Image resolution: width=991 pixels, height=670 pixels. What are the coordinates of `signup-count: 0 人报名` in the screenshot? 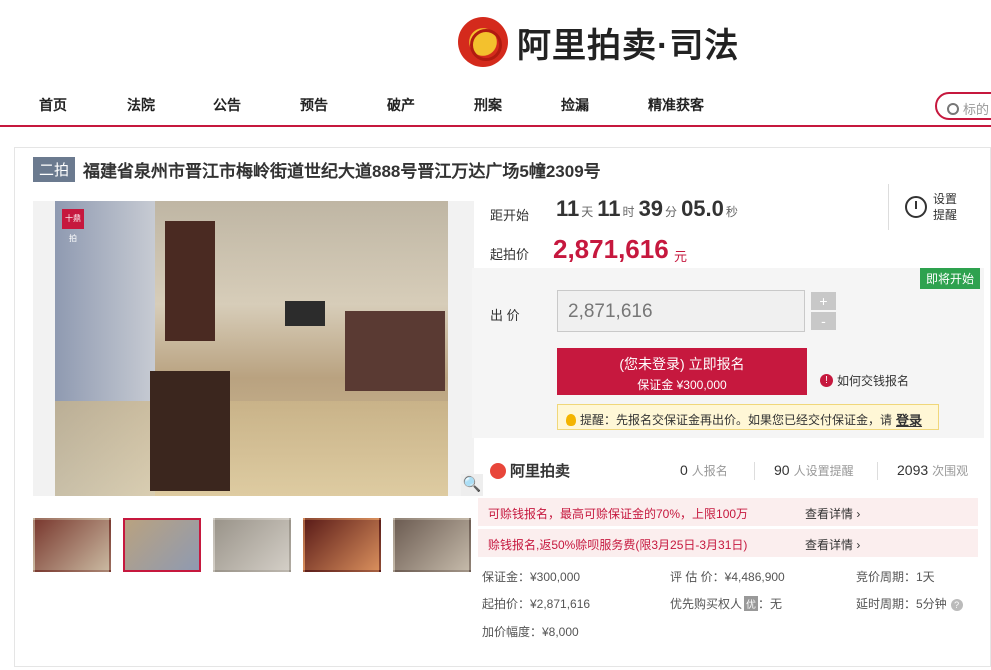 It's located at (704, 470).